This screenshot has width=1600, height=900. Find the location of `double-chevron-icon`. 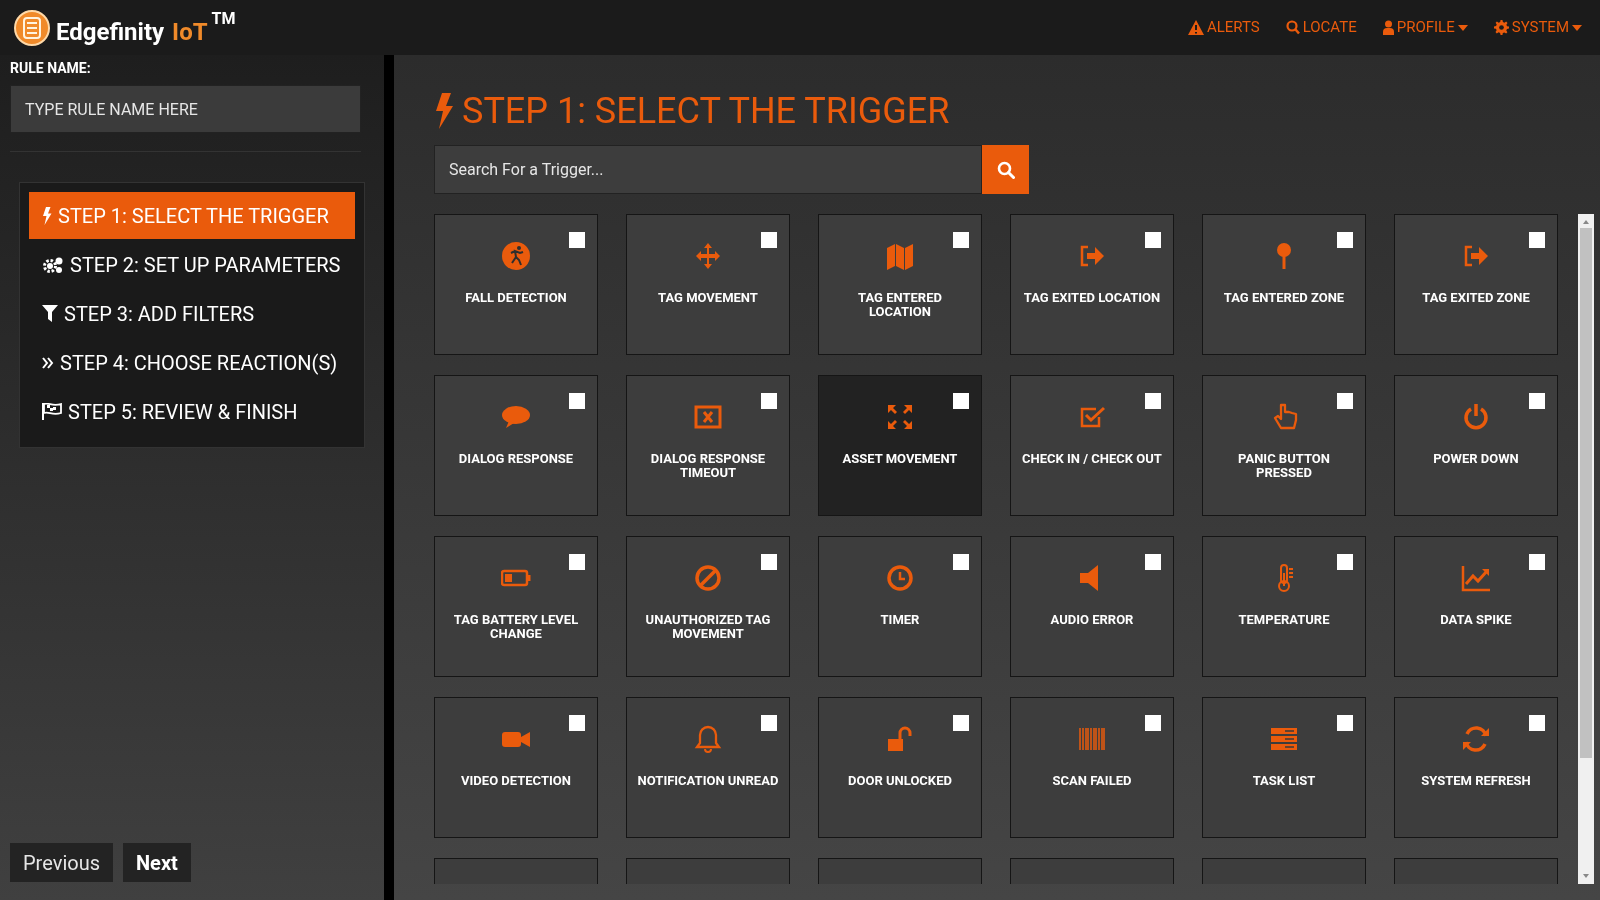

double-chevron-icon is located at coordinates (48, 362).